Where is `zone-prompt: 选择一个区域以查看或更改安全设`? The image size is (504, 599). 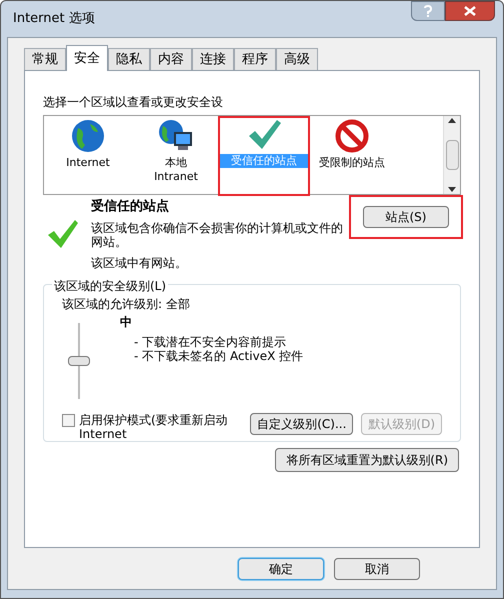 zone-prompt: 选择一个区域以查看或更改安全设 is located at coordinates (133, 102).